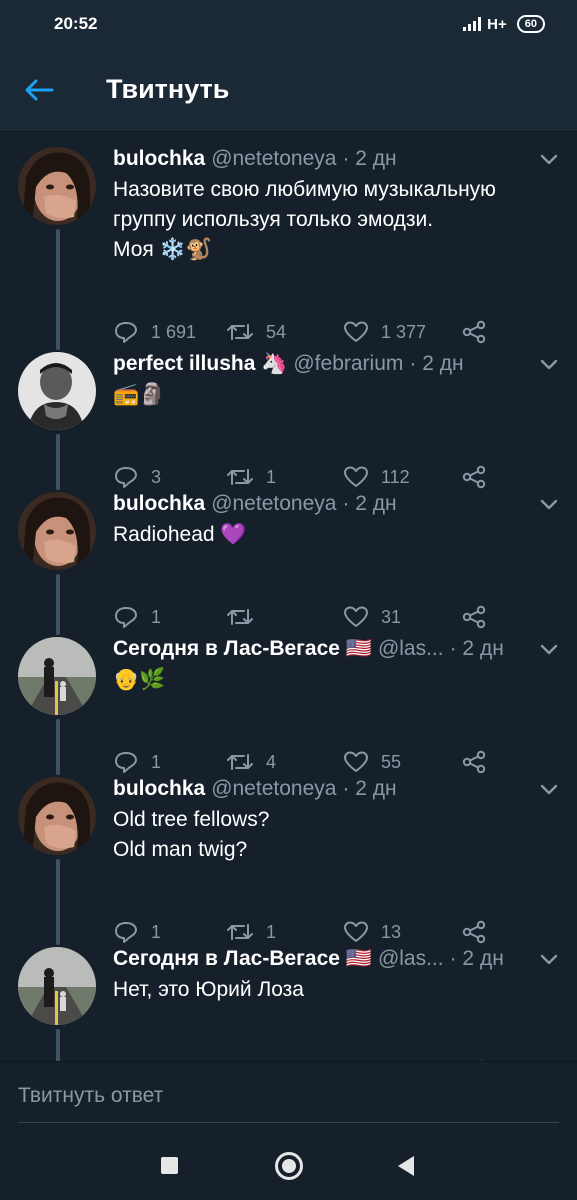  I want to click on status-bar: 20:52 H+ 60, so click(288, 24).